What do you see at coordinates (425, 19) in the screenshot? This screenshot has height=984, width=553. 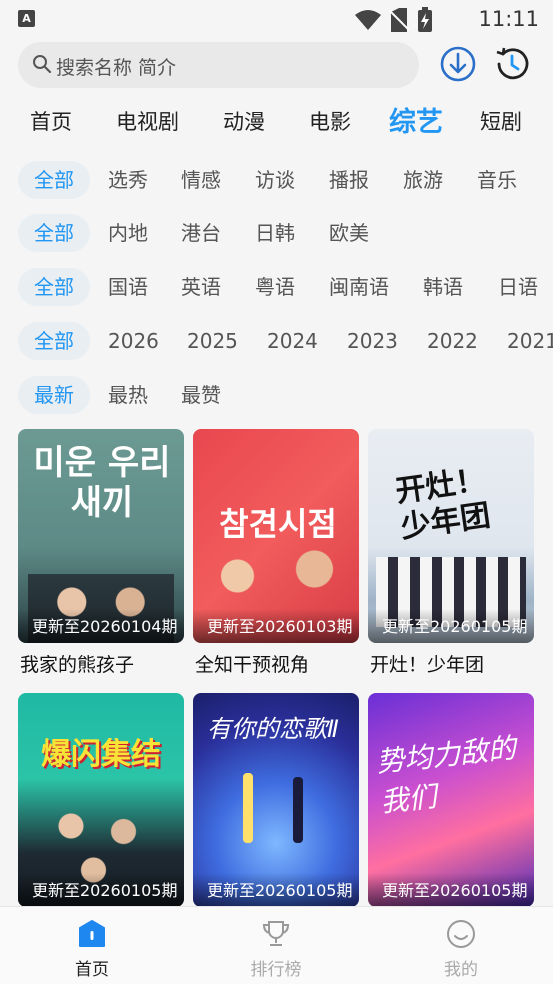 I see `battery-charging-icon` at bounding box center [425, 19].